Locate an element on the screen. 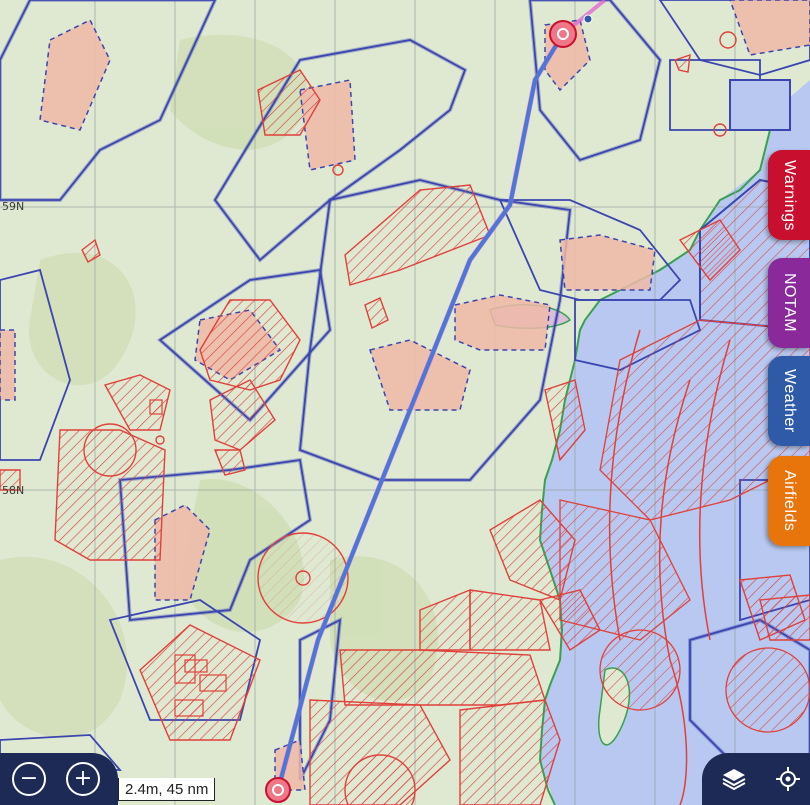  layers-icon is located at coordinates (734, 780).